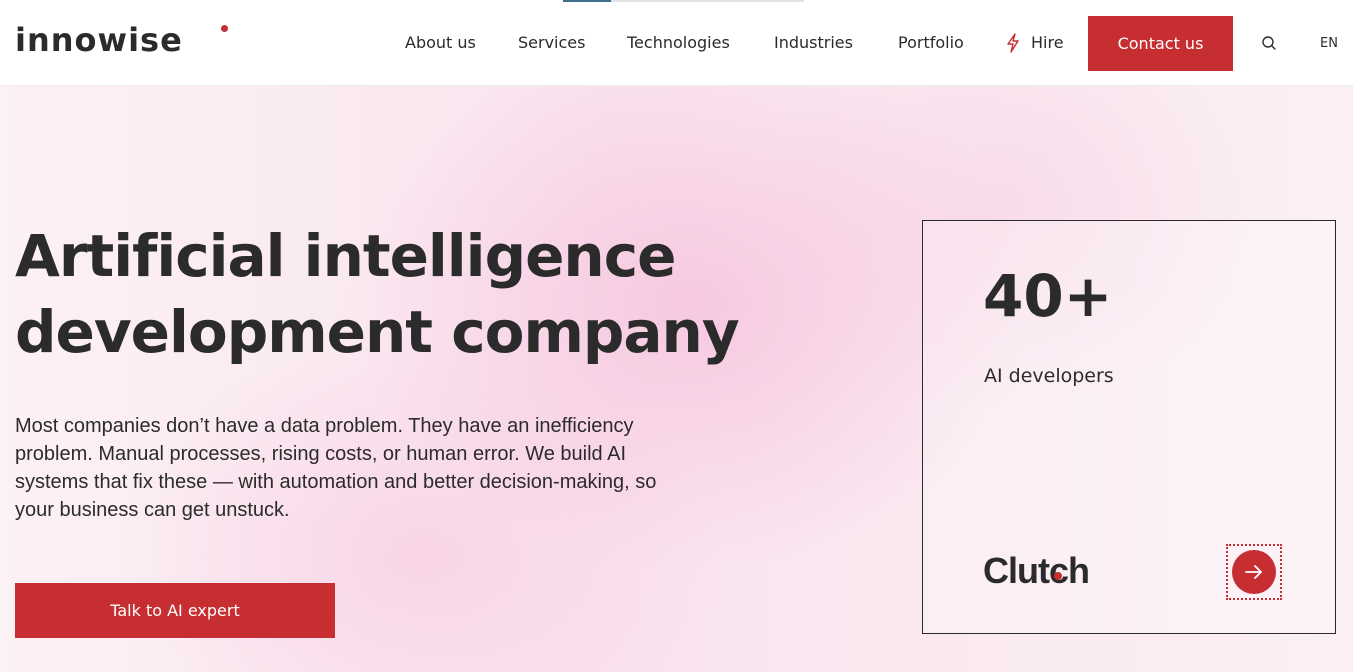 This screenshot has width=1353, height=672. What do you see at coordinates (175, 610) in the screenshot?
I see `talk-to-ai-expert-button: Talk to AI expert` at bounding box center [175, 610].